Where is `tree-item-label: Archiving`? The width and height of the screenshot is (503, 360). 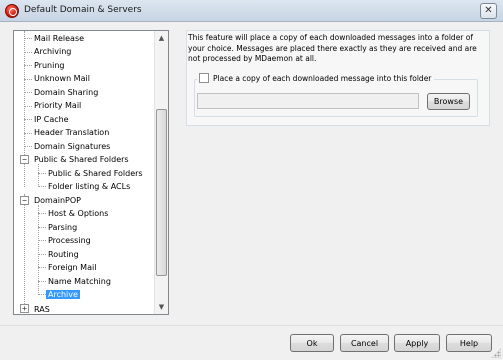
tree-item-label: Archiving is located at coordinates (53, 51).